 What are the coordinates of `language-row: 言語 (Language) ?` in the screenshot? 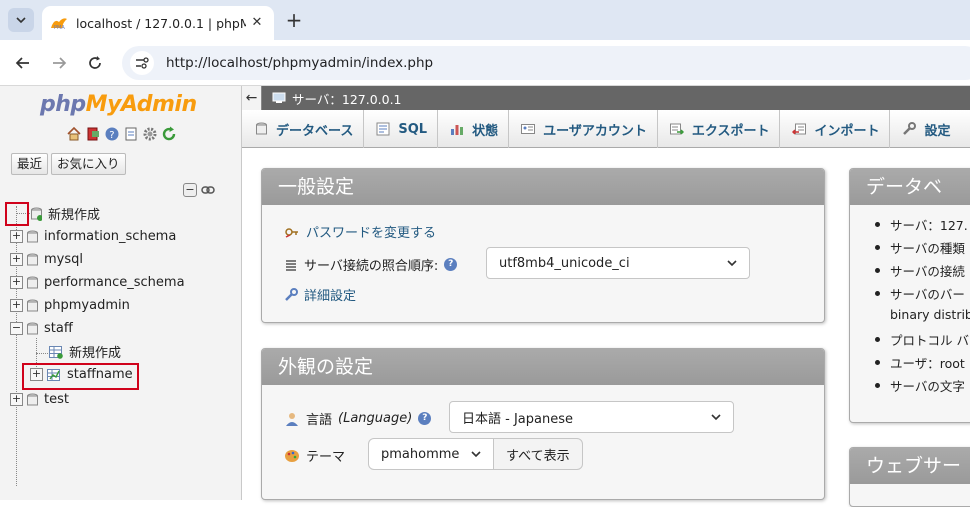 It's located at (358, 418).